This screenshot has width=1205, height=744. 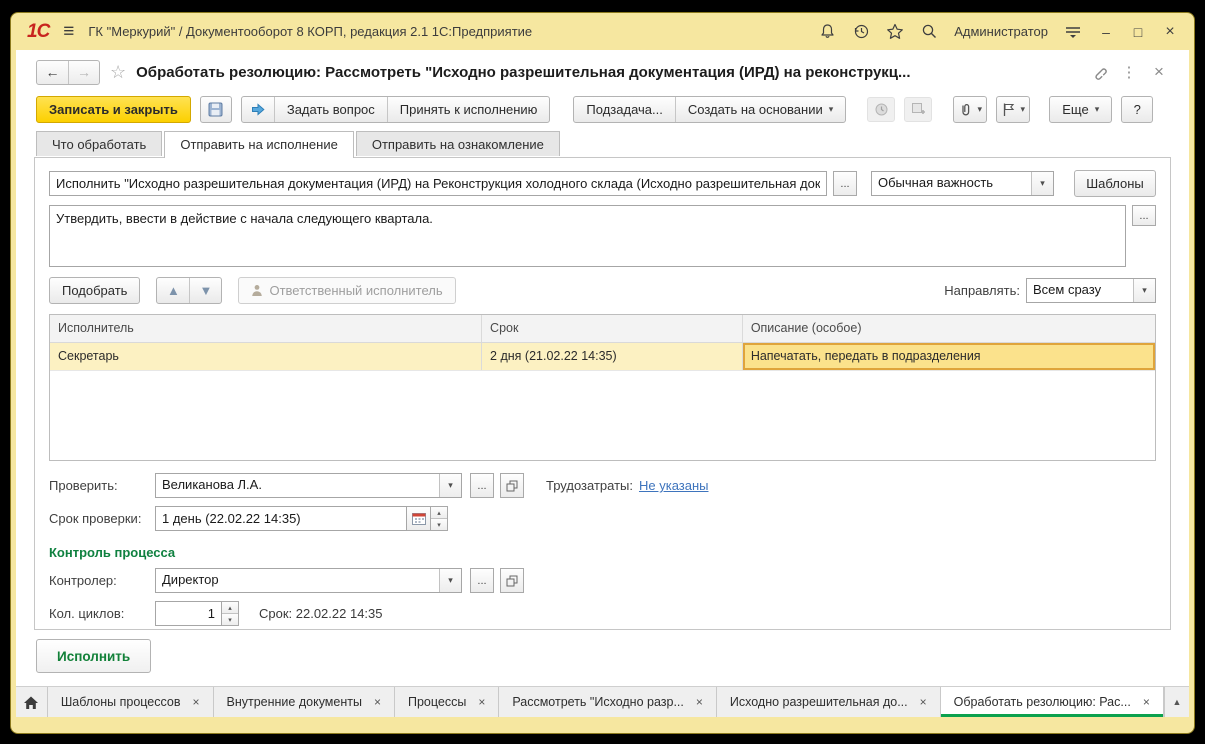 I want to click on attachments-button: ▾, so click(x=970, y=109).